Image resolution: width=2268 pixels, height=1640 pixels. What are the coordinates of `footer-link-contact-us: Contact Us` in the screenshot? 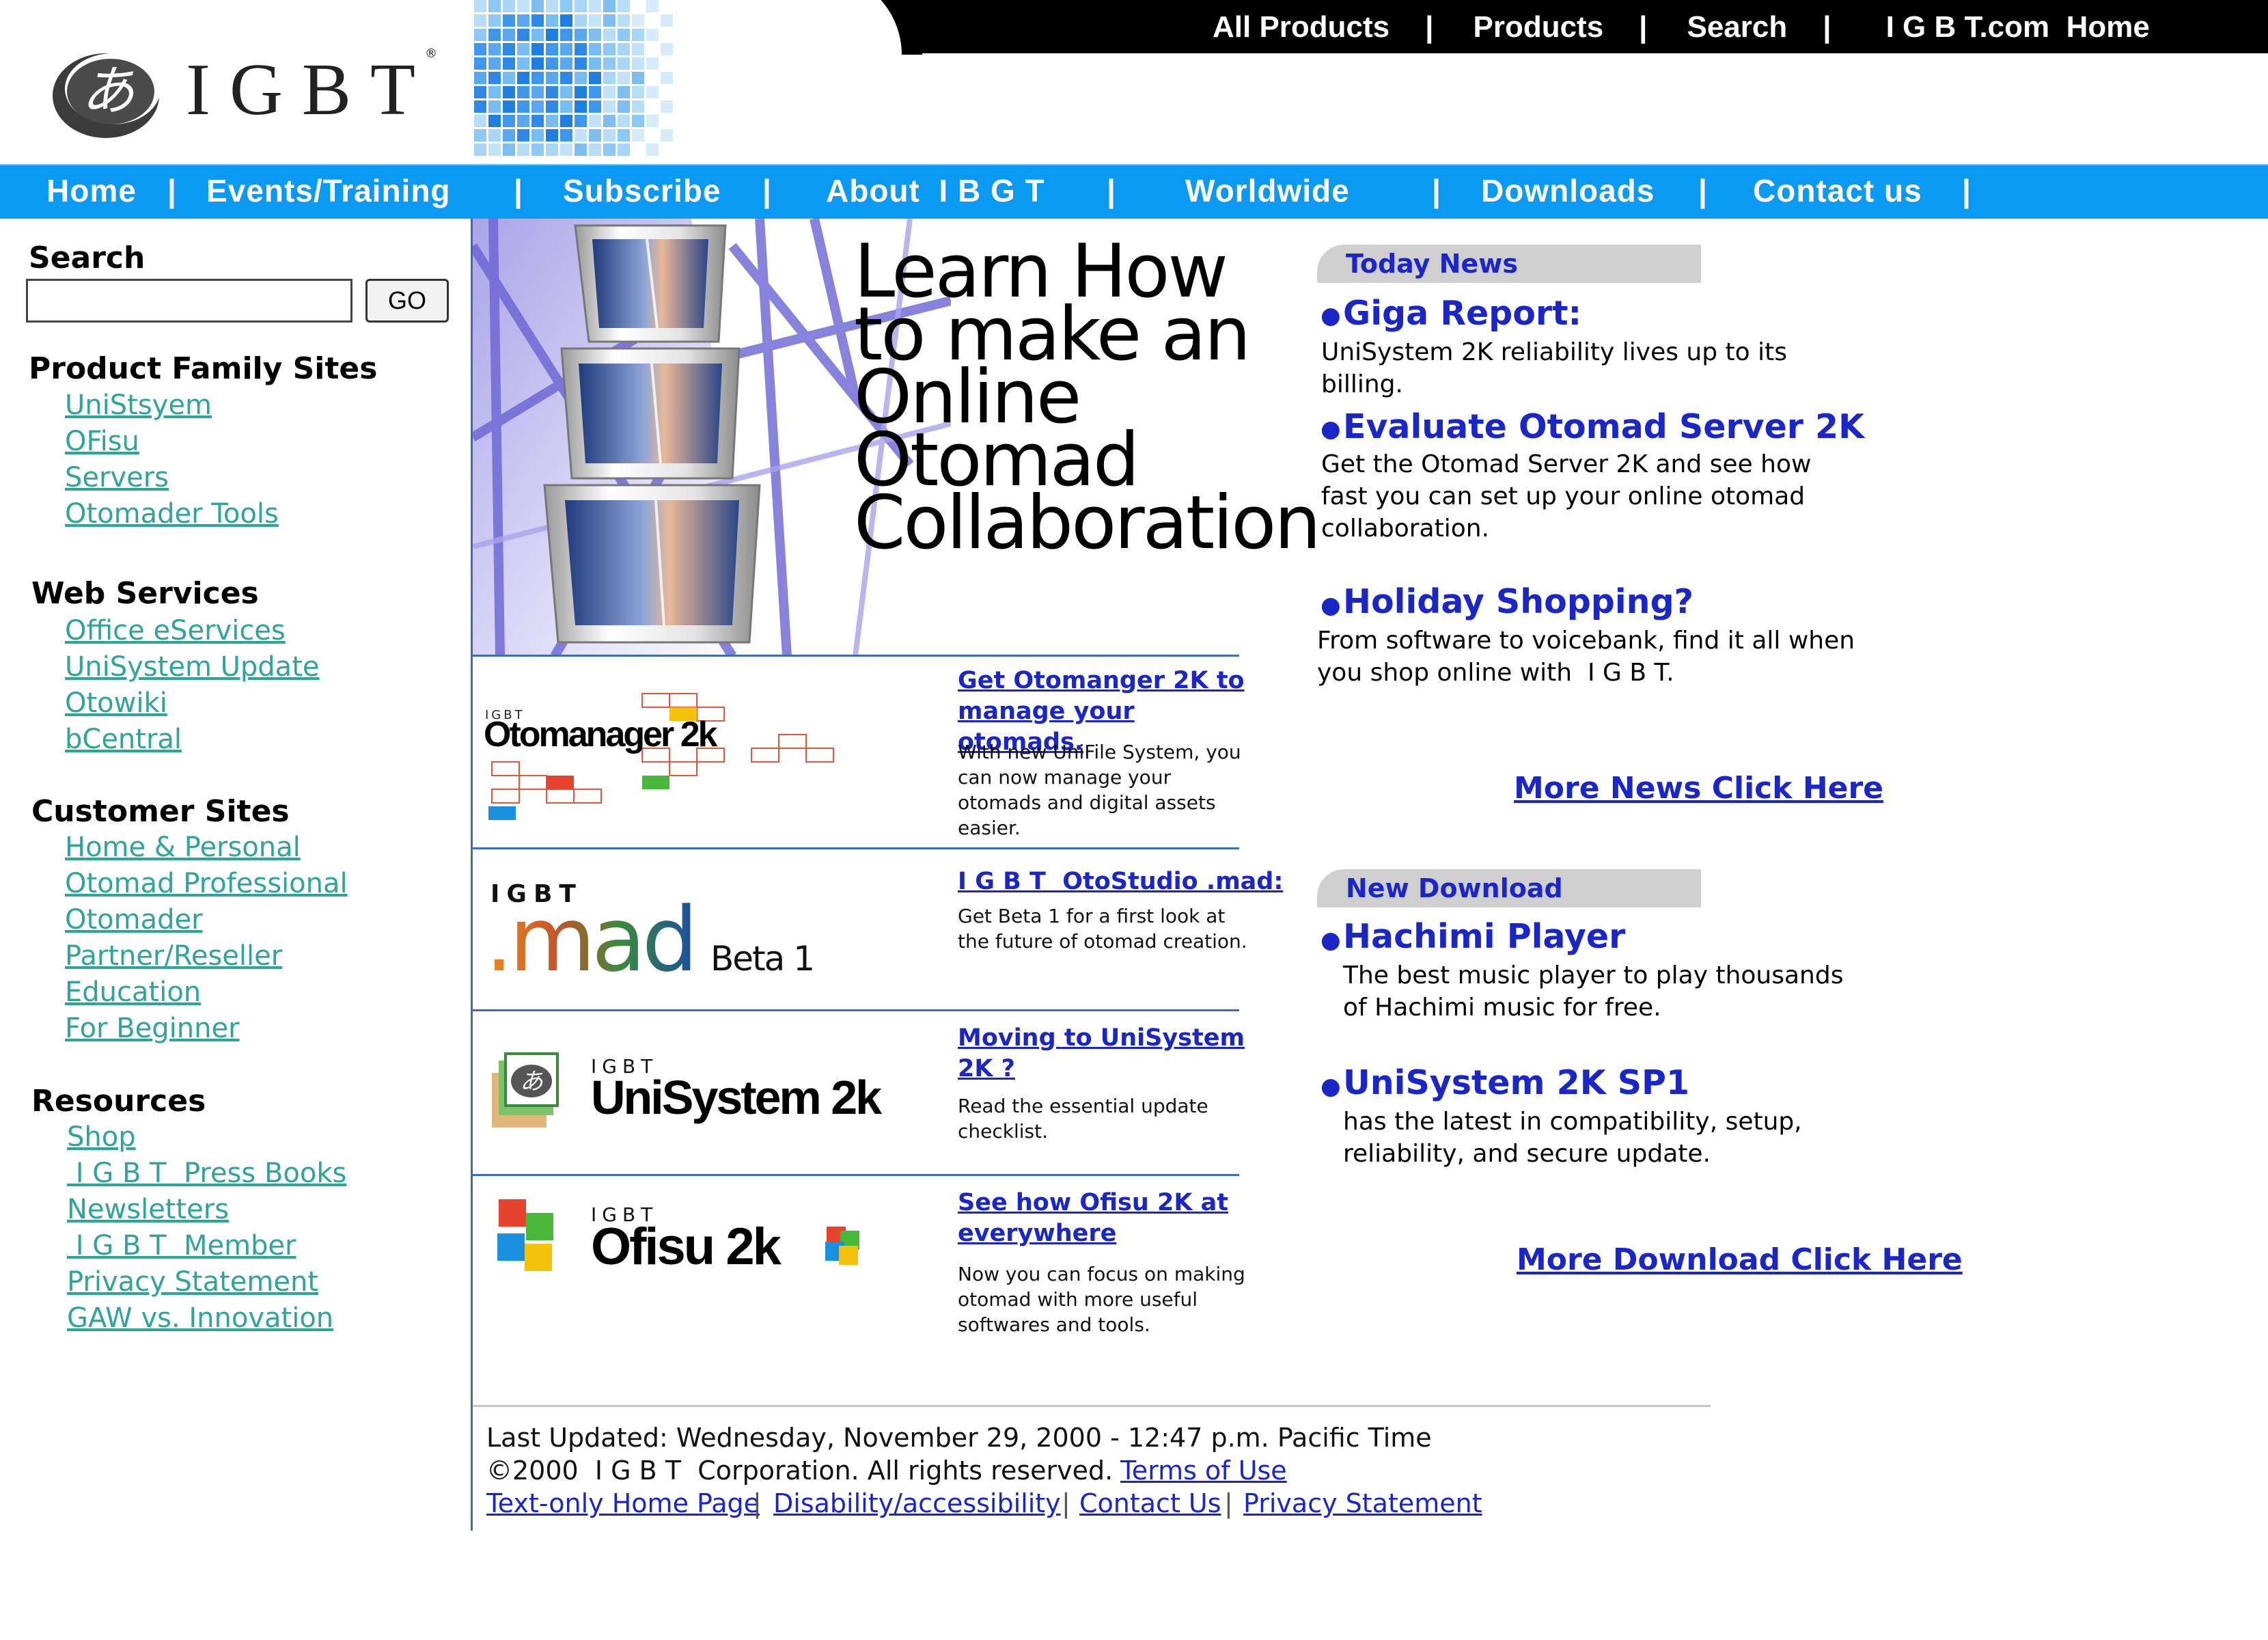 It's located at (1150, 1503).